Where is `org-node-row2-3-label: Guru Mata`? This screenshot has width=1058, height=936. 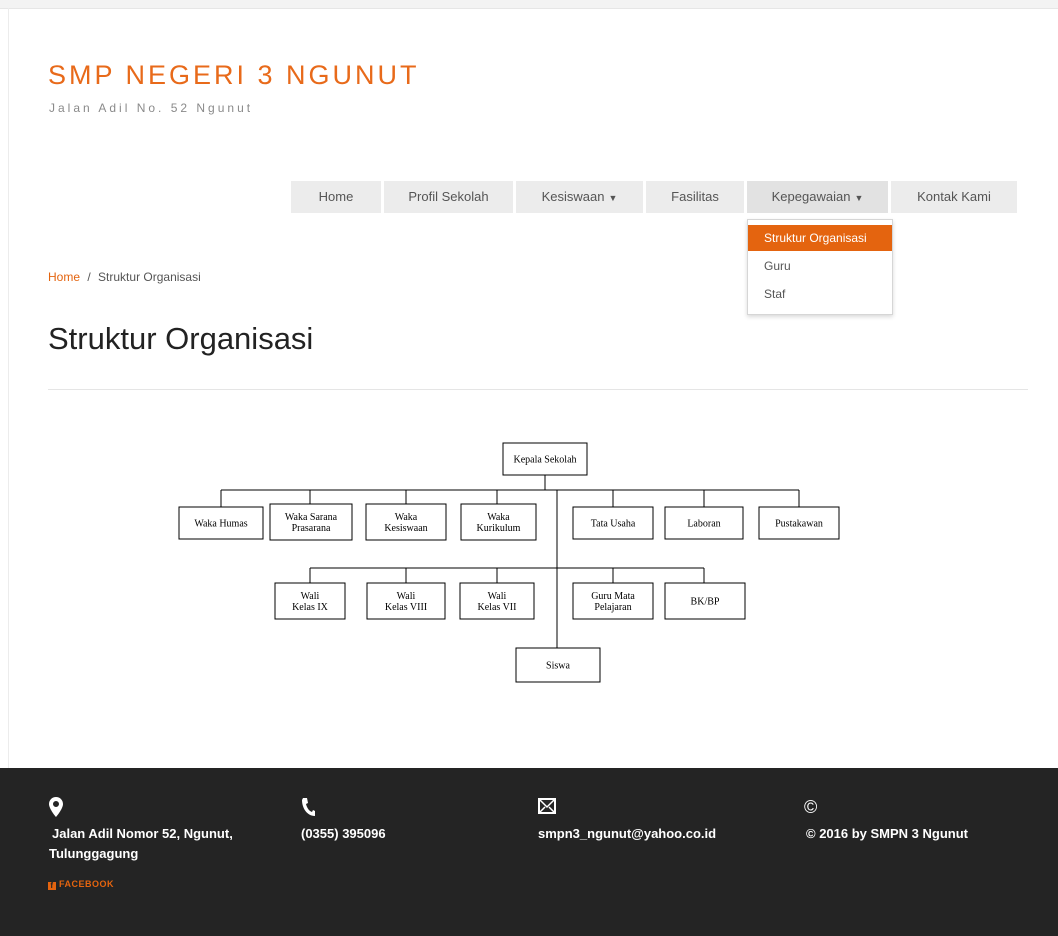
org-node-row2-3-label: Guru Mata is located at coordinates (613, 596).